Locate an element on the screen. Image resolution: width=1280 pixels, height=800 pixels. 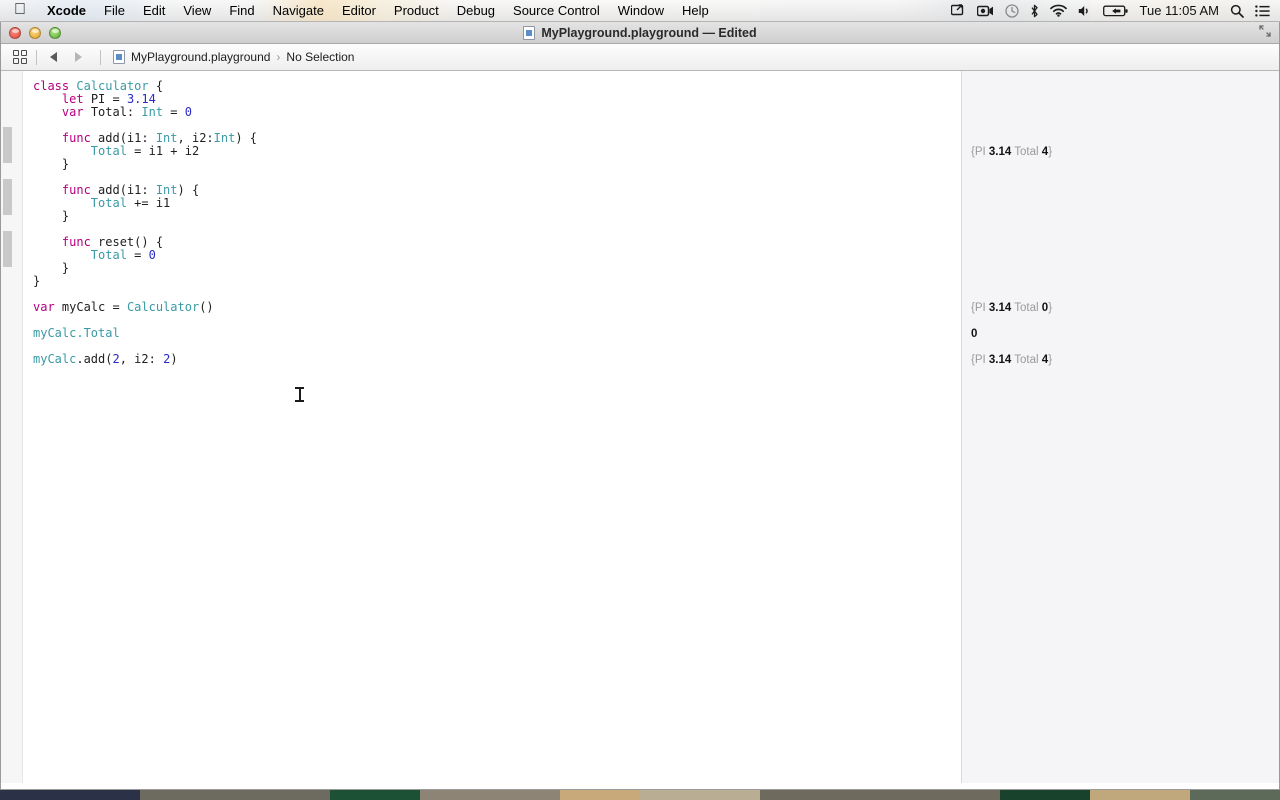
code-token: func is located at coordinates (80, 242).